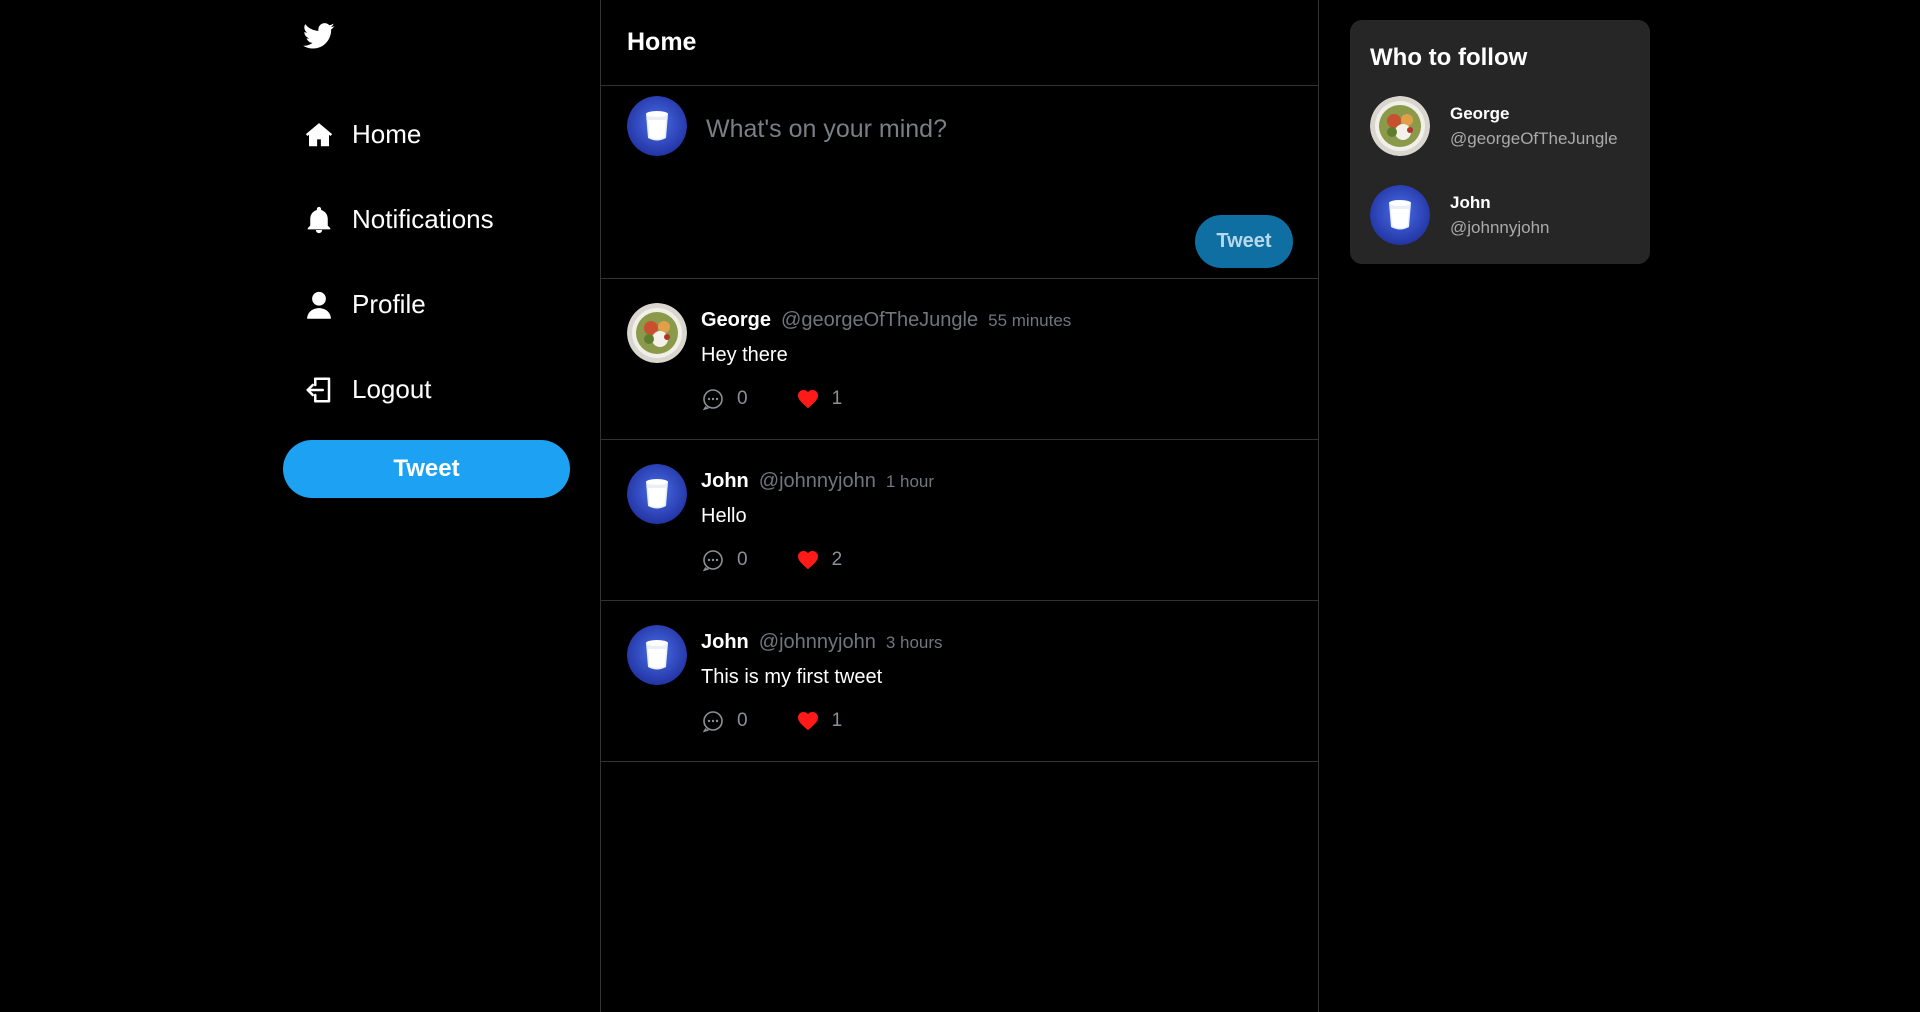  What do you see at coordinates (1500, 203) in the screenshot?
I see `suggestion-name: John` at bounding box center [1500, 203].